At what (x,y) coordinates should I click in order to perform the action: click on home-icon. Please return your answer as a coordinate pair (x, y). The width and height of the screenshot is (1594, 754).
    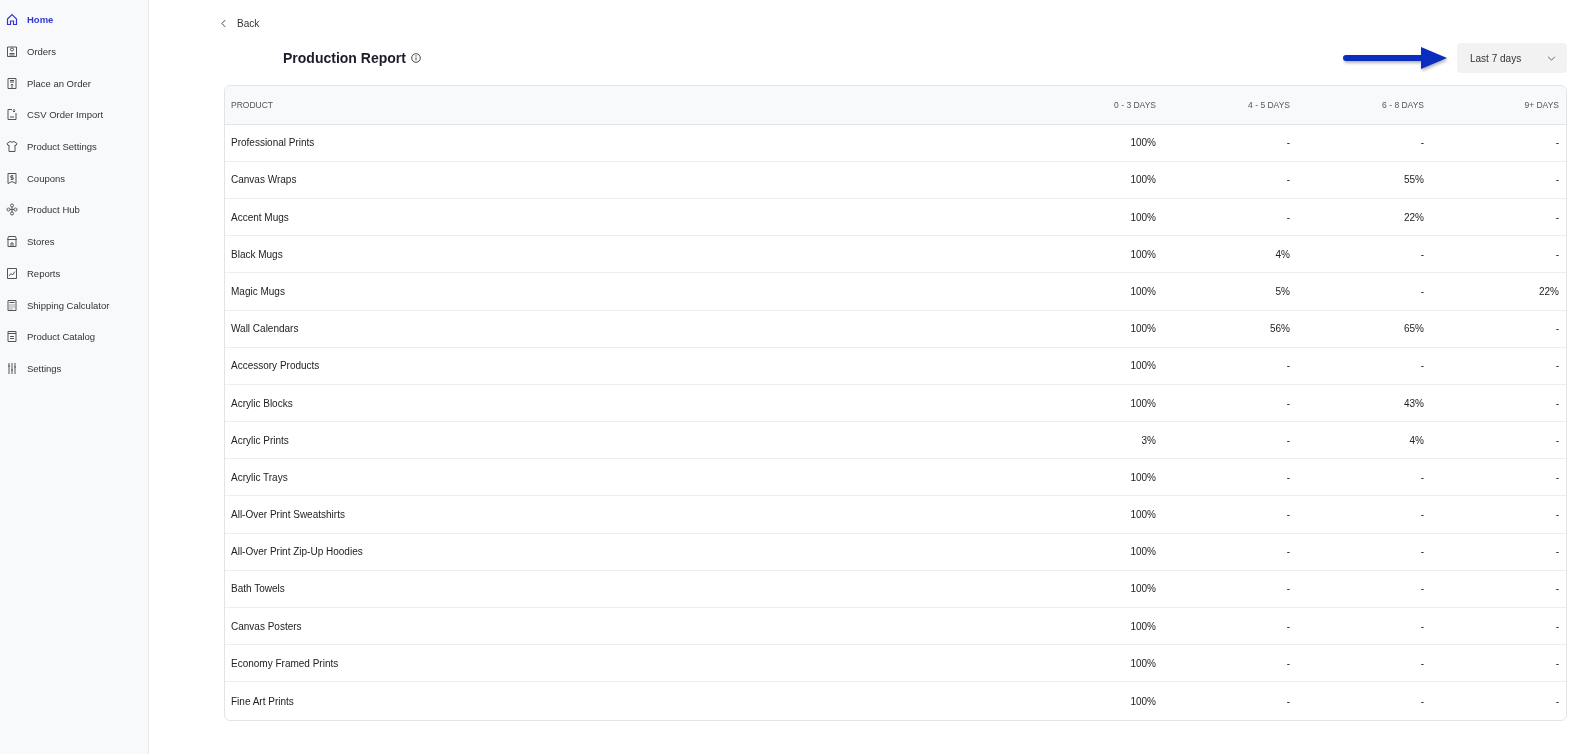
    Looking at the image, I should click on (12, 20).